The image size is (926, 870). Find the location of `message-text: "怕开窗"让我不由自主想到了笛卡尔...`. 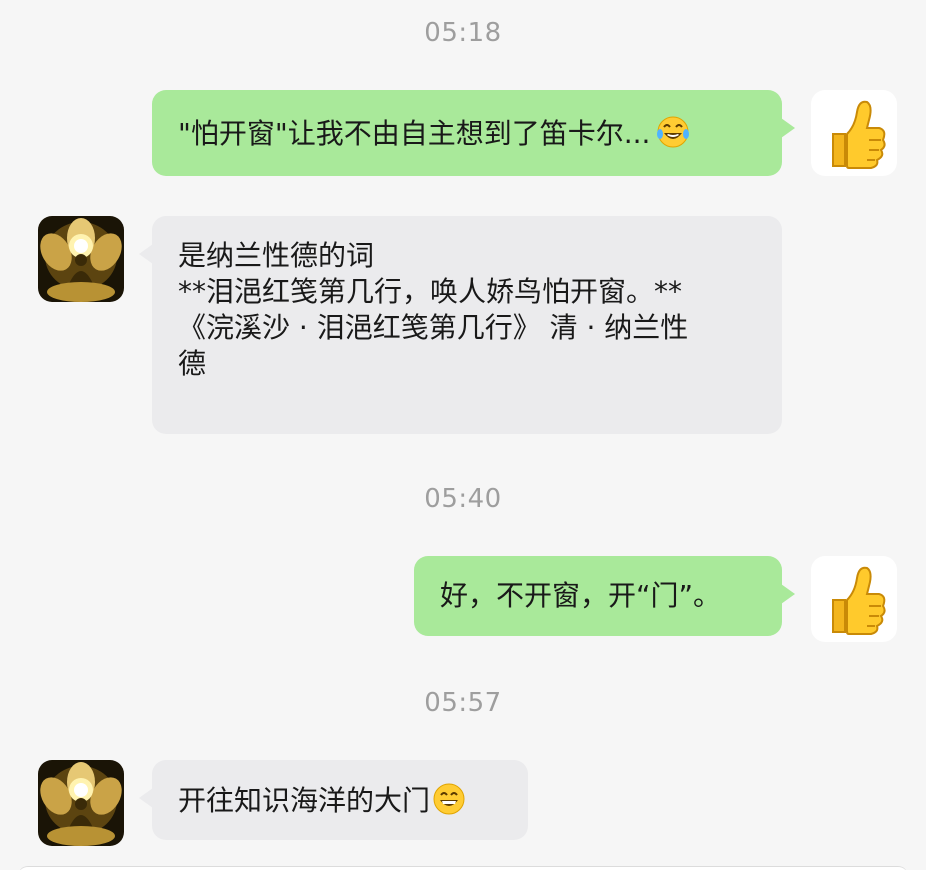

message-text: "怕开窗"让我不由自主想到了笛卡尔... is located at coordinates (414, 133).